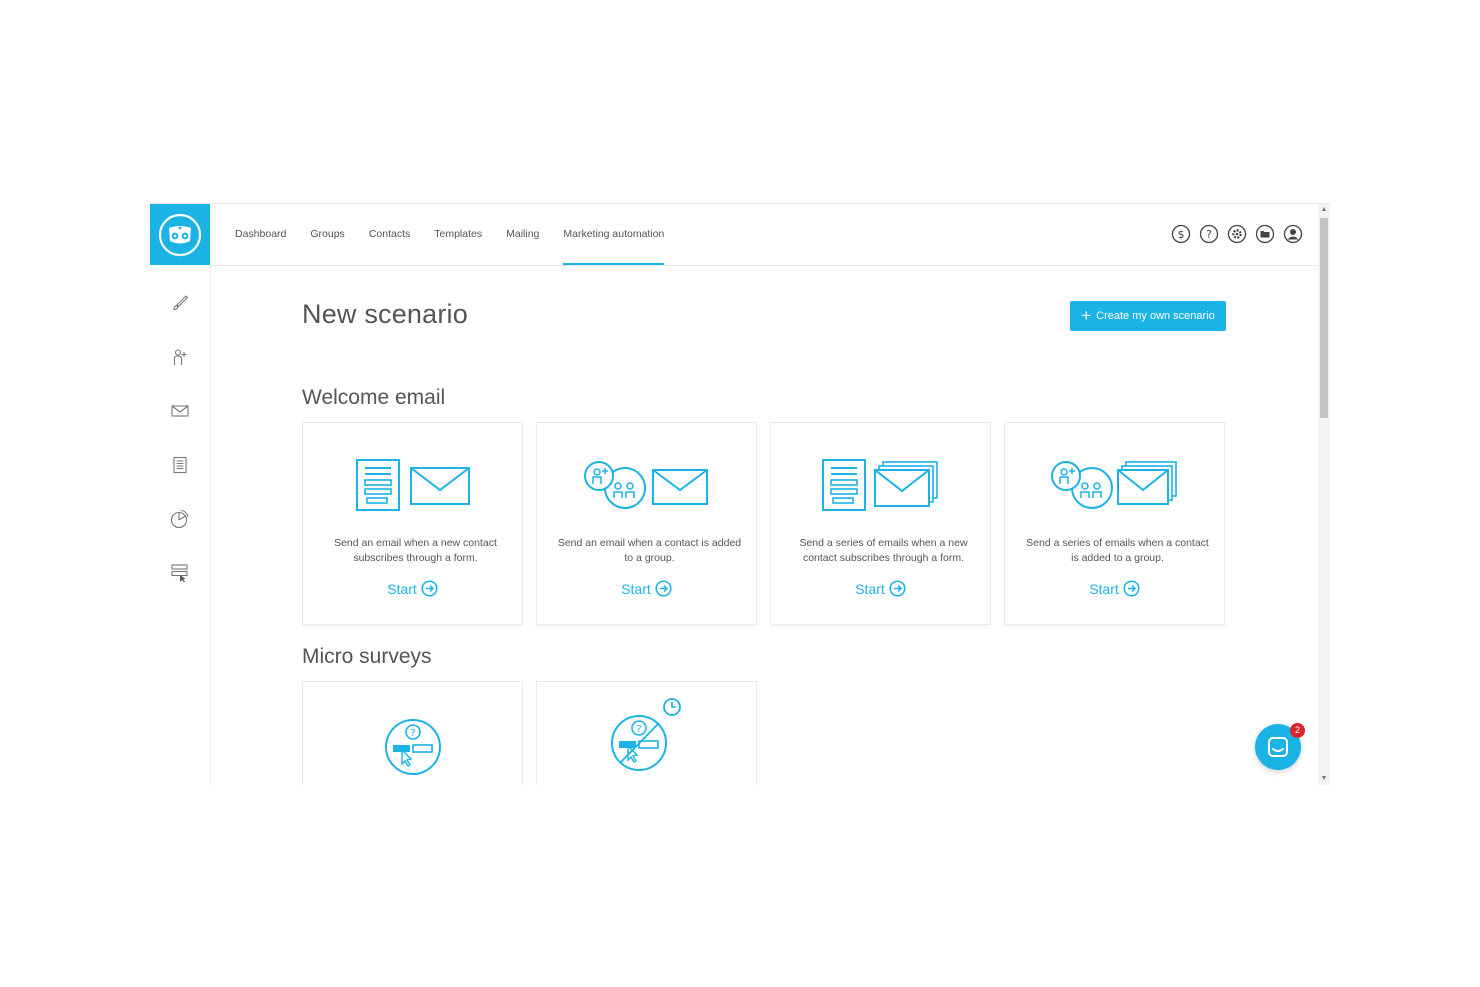 Image resolution: width=1480 pixels, height=987 pixels. Describe the element at coordinates (367, 656) in the screenshot. I see `section-title-micro-surveys: Micro surveys` at that location.